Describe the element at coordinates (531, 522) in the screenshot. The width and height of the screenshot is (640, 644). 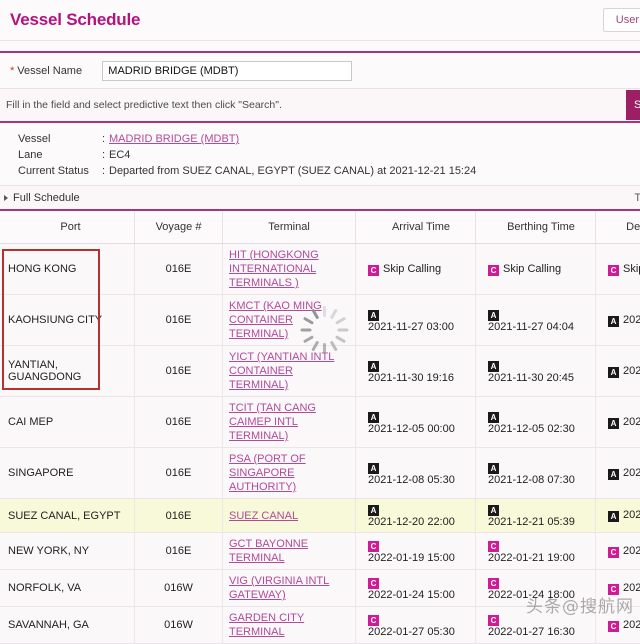
I see `berthing-time-text: 2021-12-21 05:39` at that location.